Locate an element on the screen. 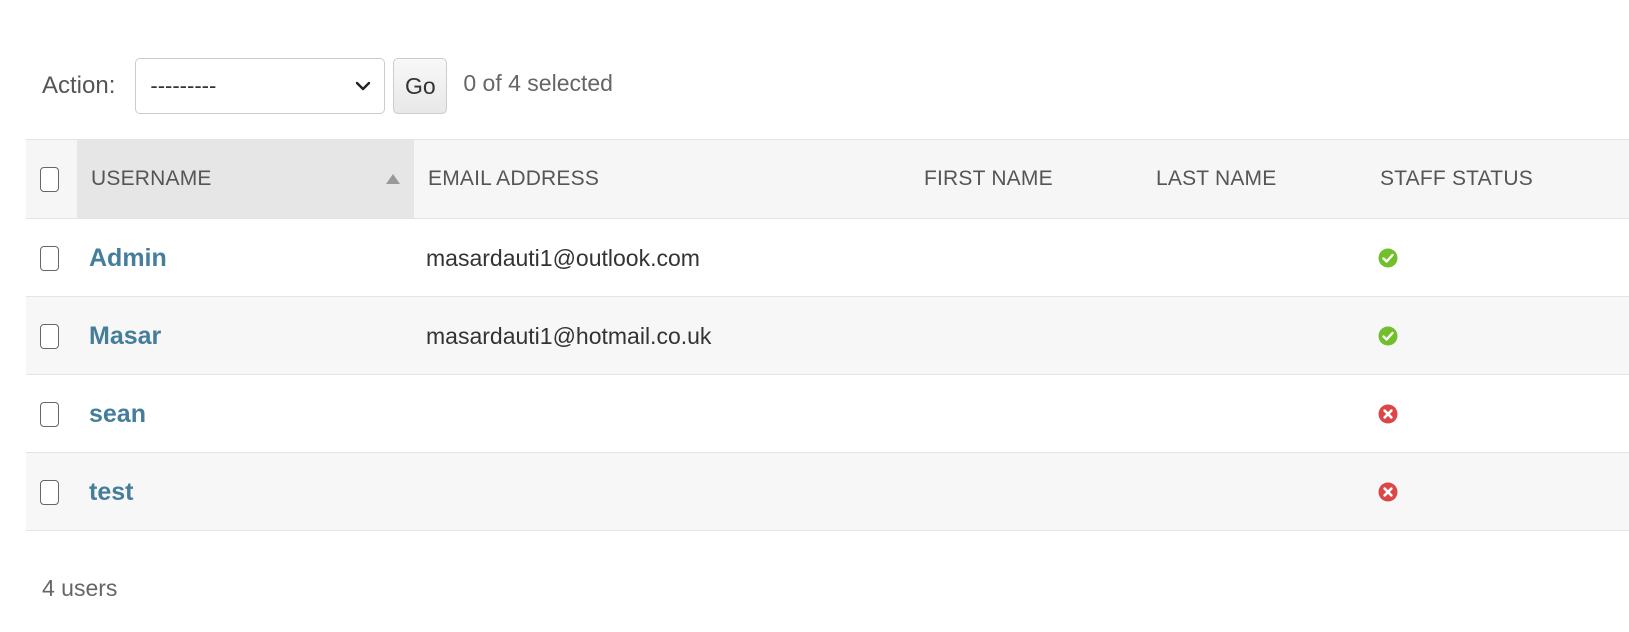 The height and width of the screenshot is (632, 1629). table-row: test is located at coordinates (827, 492).